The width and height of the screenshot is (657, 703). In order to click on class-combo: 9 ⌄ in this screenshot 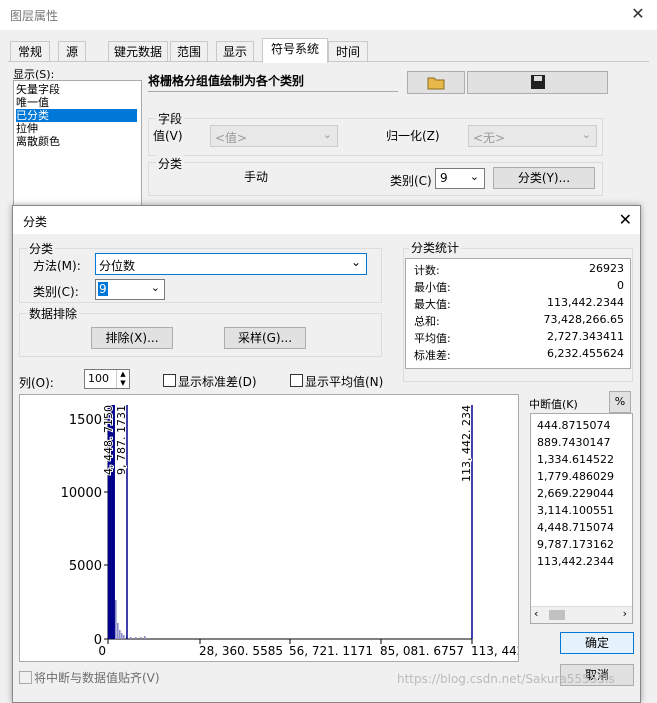, I will do `click(460, 178)`.